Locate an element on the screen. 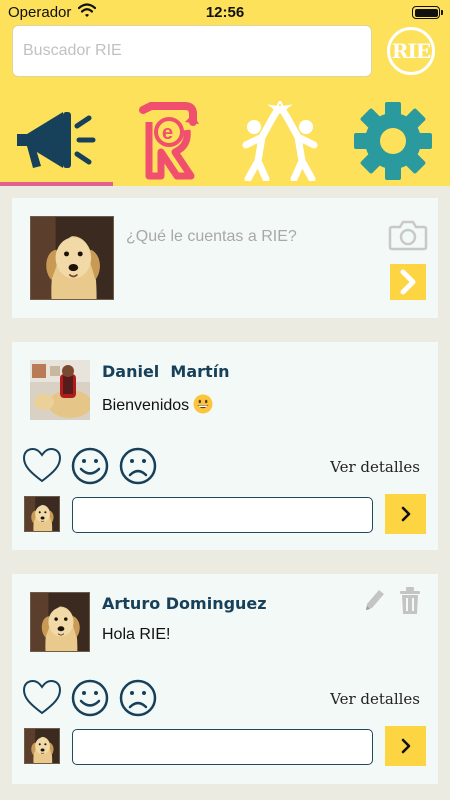  search-input is located at coordinates (192, 51).